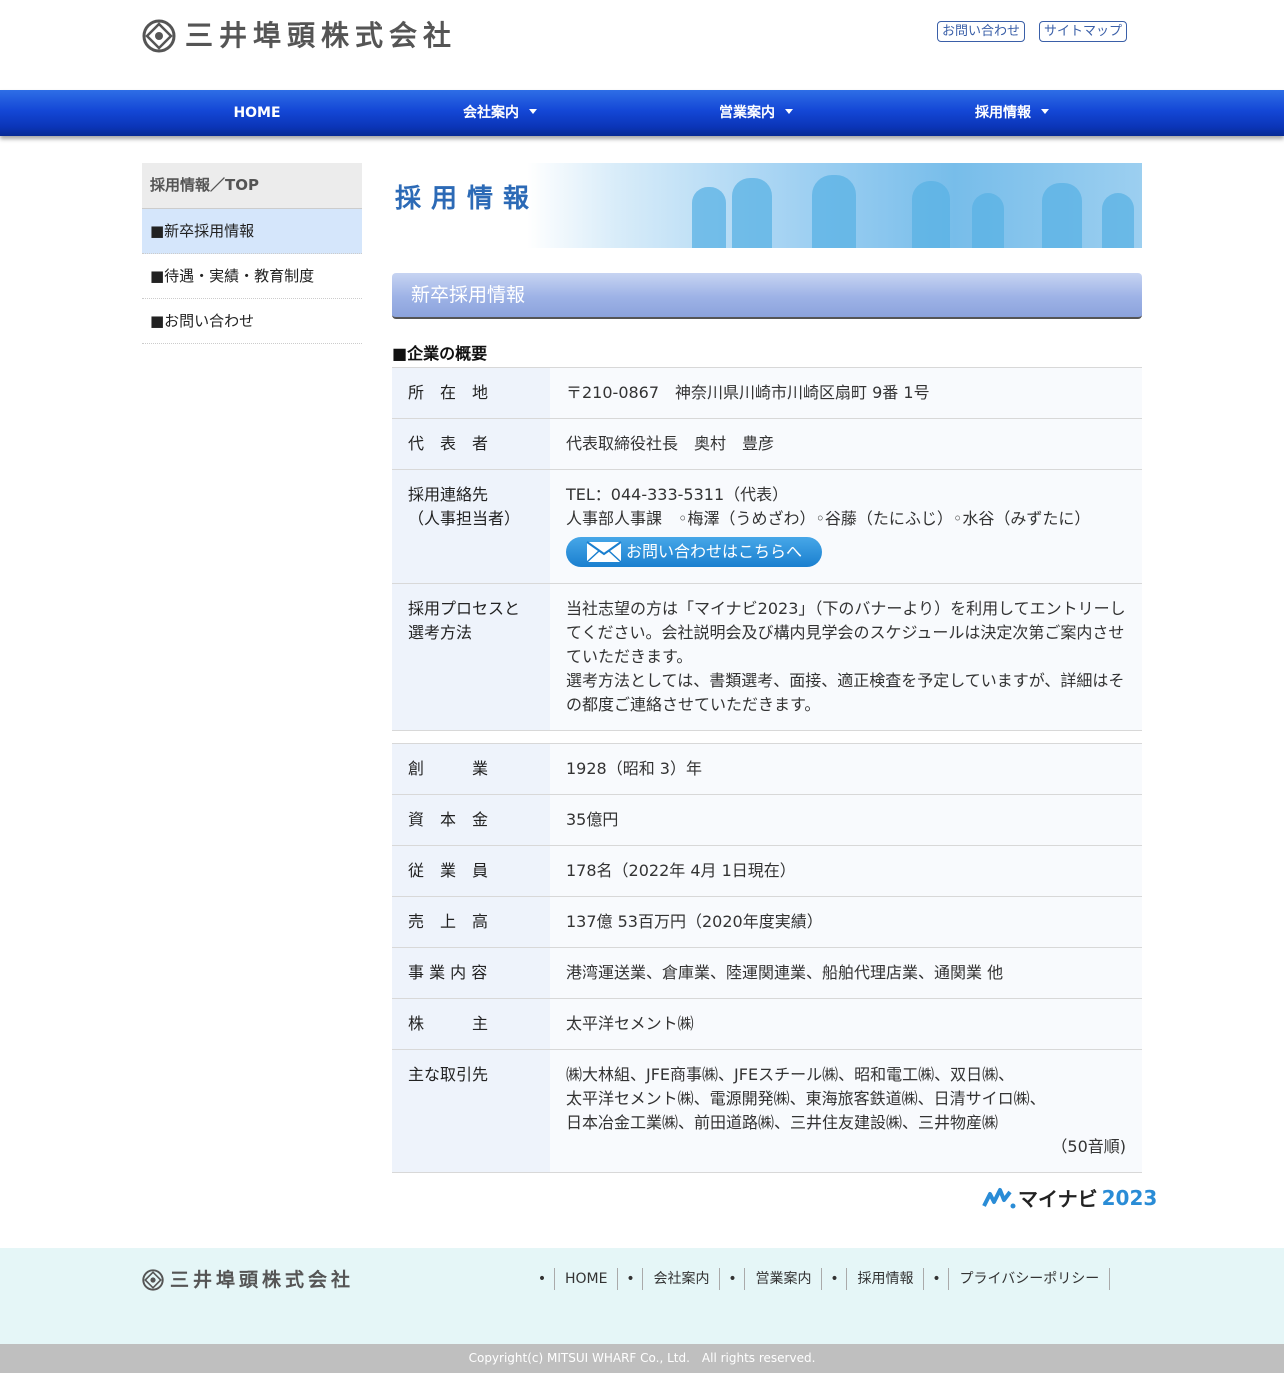 This screenshot has height=1393, width=1284. What do you see at coordinates (1129, 1197) in the screenshot?
I see `mynavi-year: 2023` at bounding box center [1129, 1197].